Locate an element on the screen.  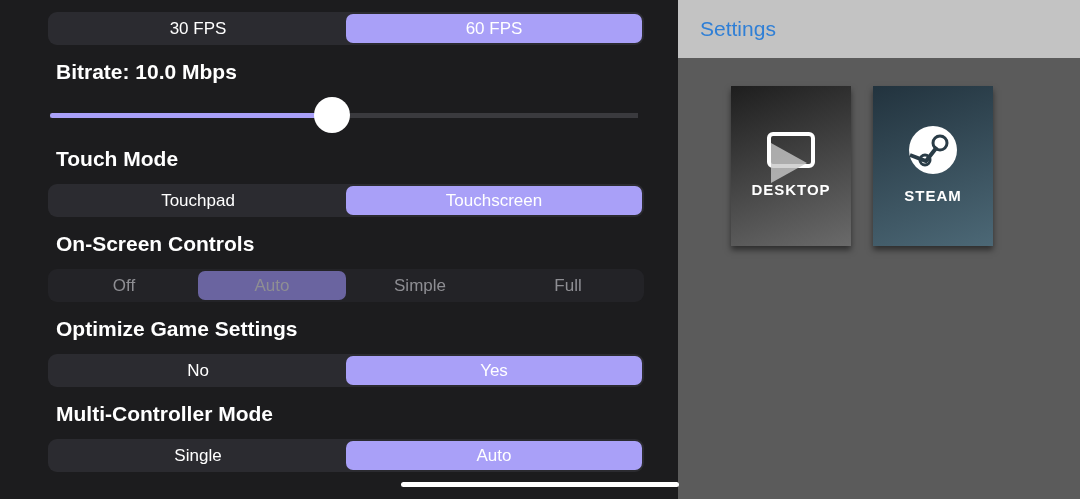
segment-option: Single is located at coordinates (198, 455).